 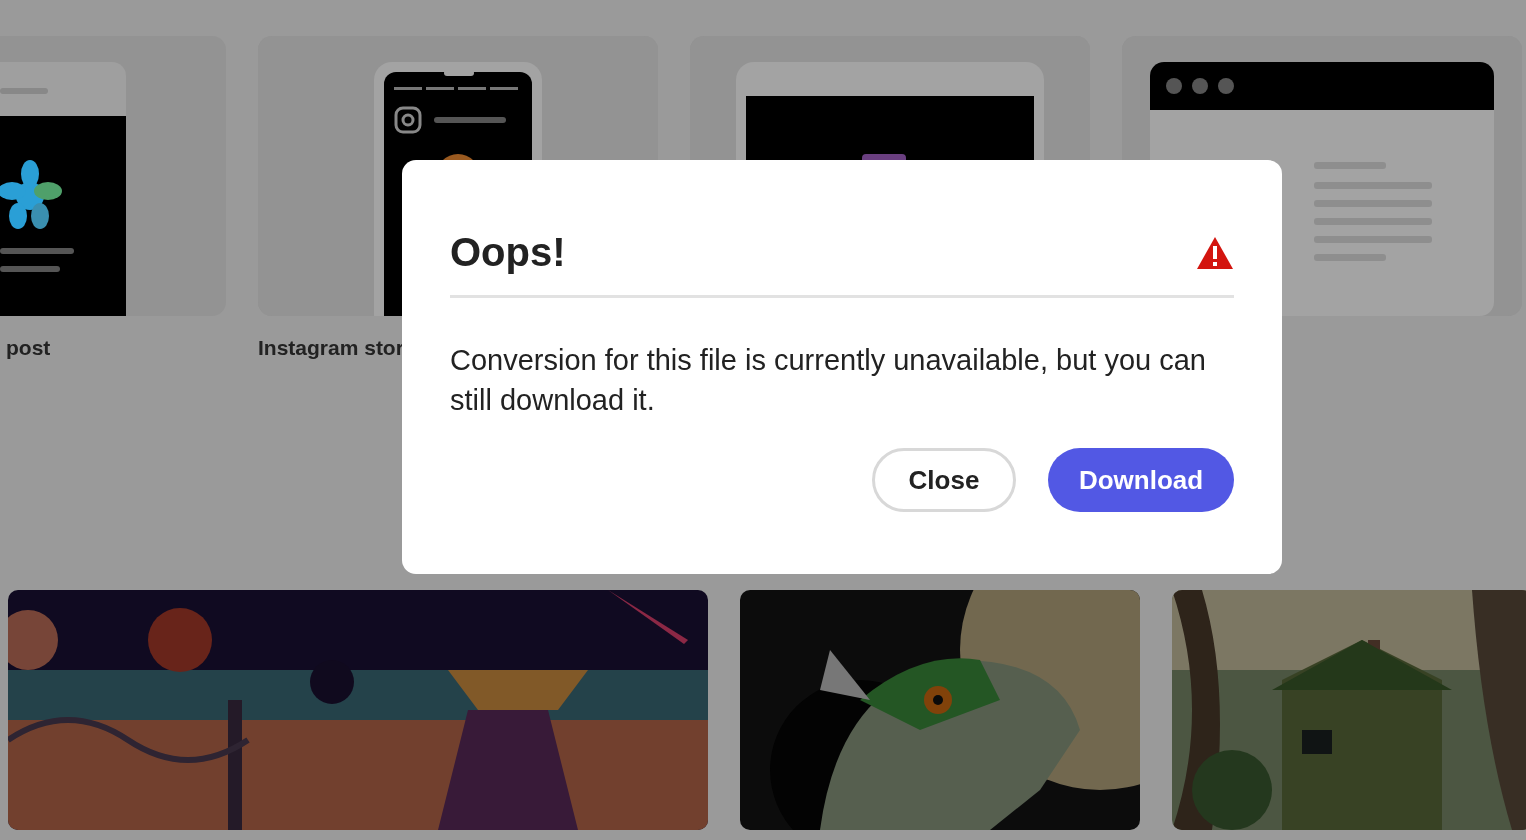 What do you see at coordinates (28, 348) in the screenshot?
I see `template-label: post` at bounding box center [28, 348].